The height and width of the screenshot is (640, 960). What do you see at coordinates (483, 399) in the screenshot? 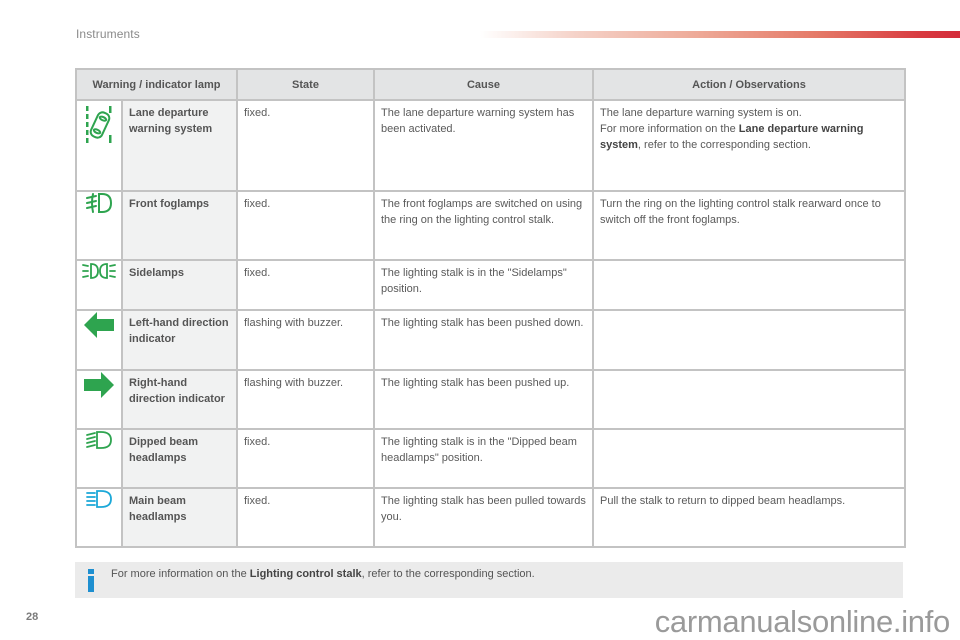
I see `lamp-cause: The lighting stalk has been pushed up.` at bounding box center [483, 399].